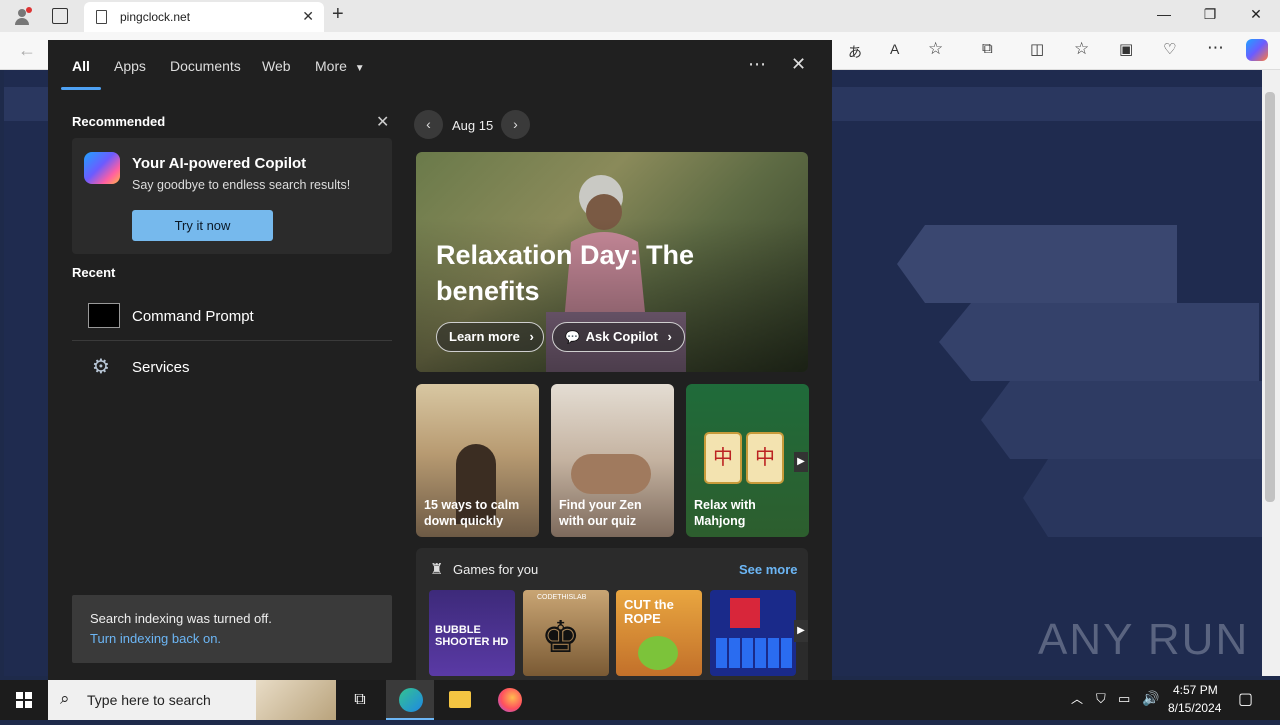 This screenshot has width=1280, height=725. What do you see at coordinates (894, 49) in the screenshot?
I see `read-aloud-icon: A` at bounding box center [894, 49].